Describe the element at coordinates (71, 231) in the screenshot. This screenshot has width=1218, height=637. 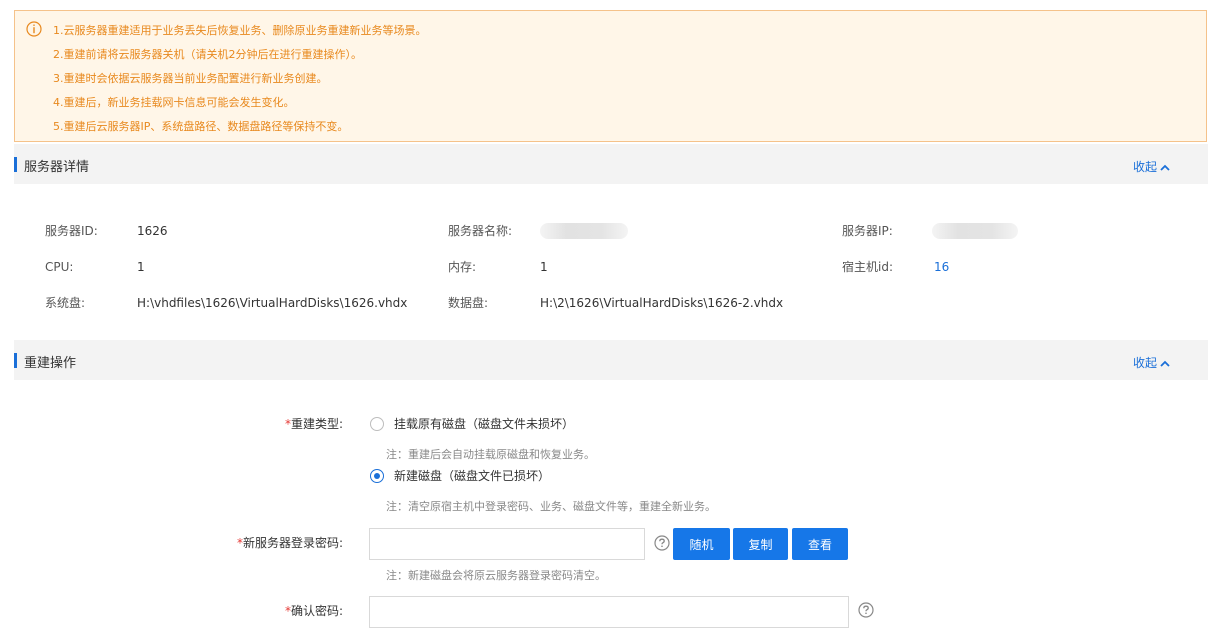
I see `server-id-label: 服务器ID:` at that location.